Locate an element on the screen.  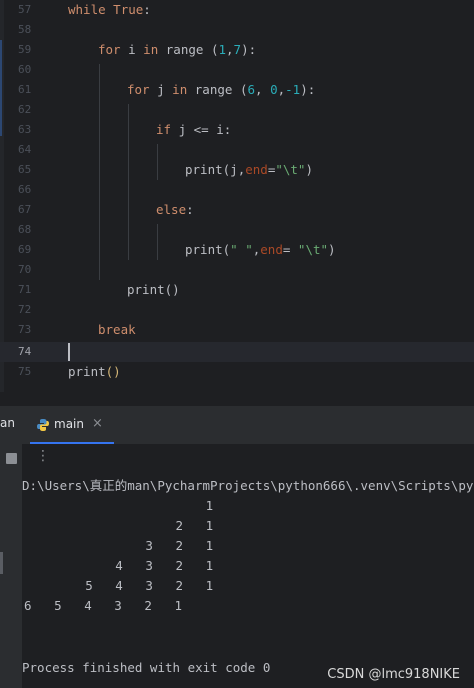
watermark: CSDN @lmc918NIKE is located at coordinates (393, 674).